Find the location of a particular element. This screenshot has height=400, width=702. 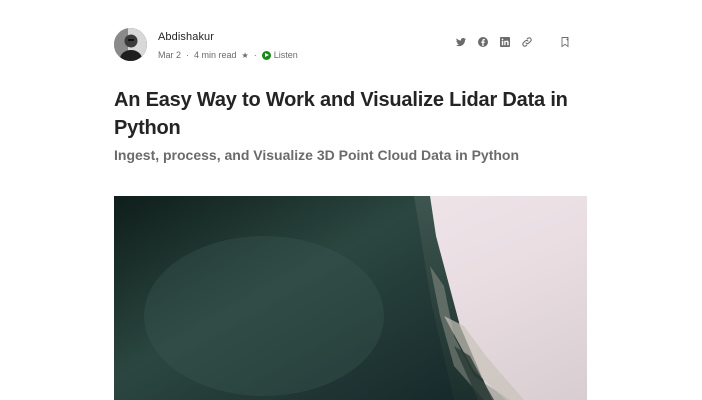

read-time: 4 min read is located at coordinates (215, 55).